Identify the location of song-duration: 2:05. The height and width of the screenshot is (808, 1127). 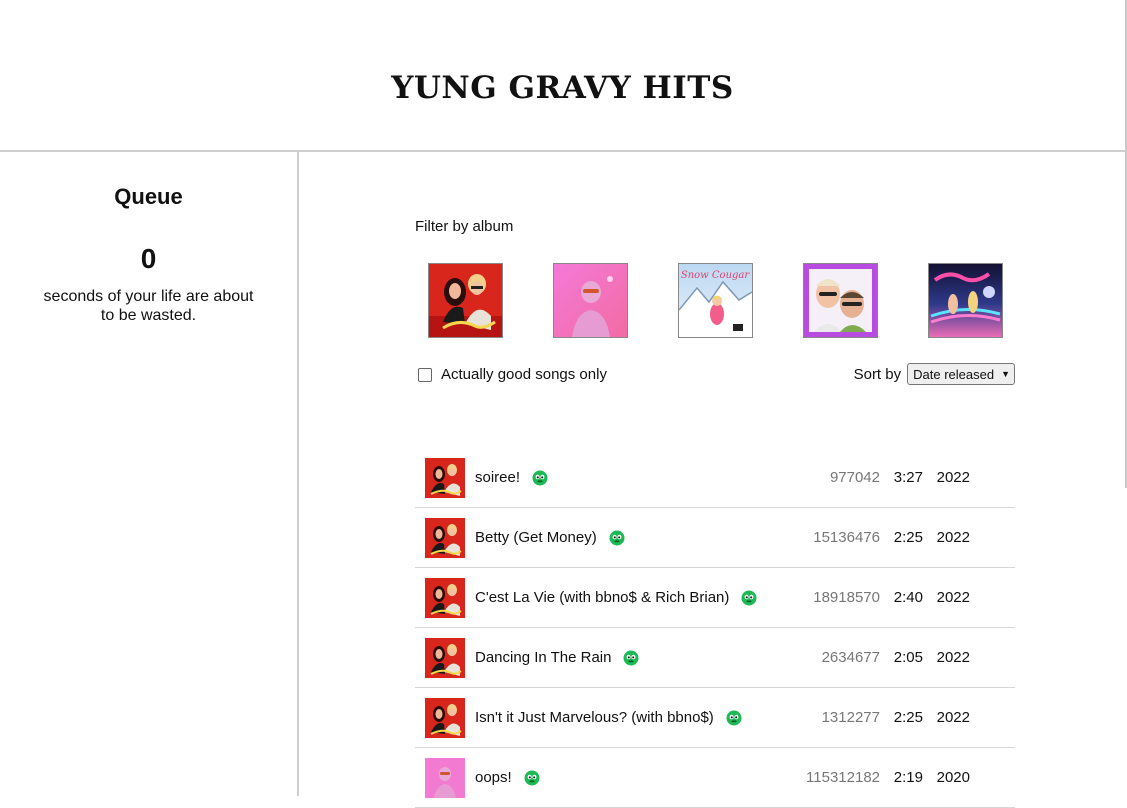
(908, 657).